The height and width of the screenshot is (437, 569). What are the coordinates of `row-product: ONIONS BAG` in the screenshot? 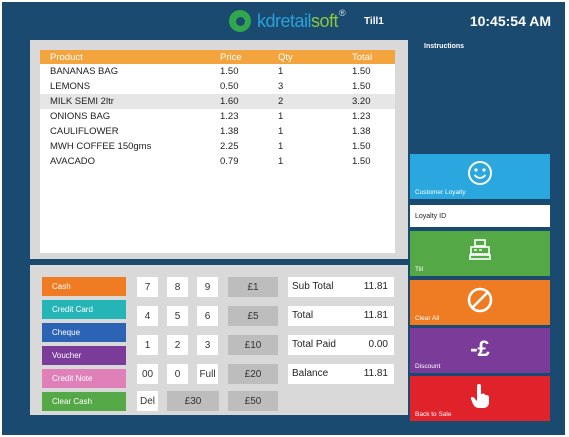 It's located at (80, 116).